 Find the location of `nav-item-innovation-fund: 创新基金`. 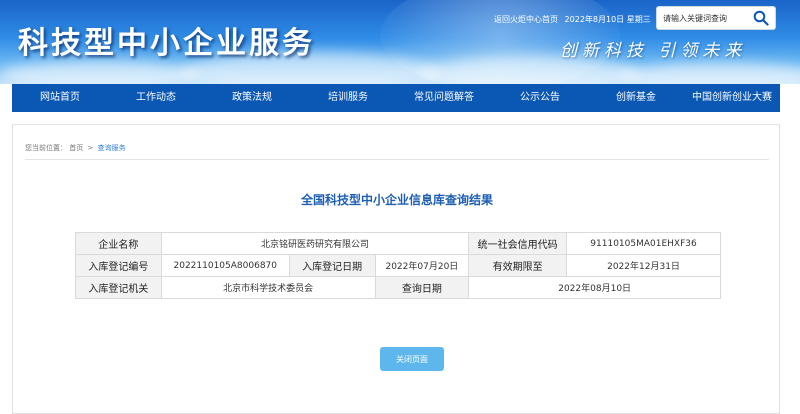

nav-item-innovation-fund: 创新基金 is located at coordinates (636, 98).